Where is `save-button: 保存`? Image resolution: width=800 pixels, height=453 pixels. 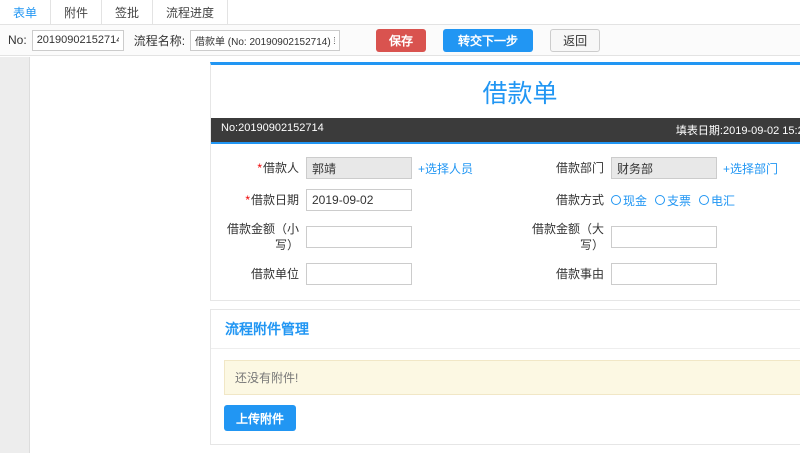 save-button: 保存 is located at coordinates (401, 40).